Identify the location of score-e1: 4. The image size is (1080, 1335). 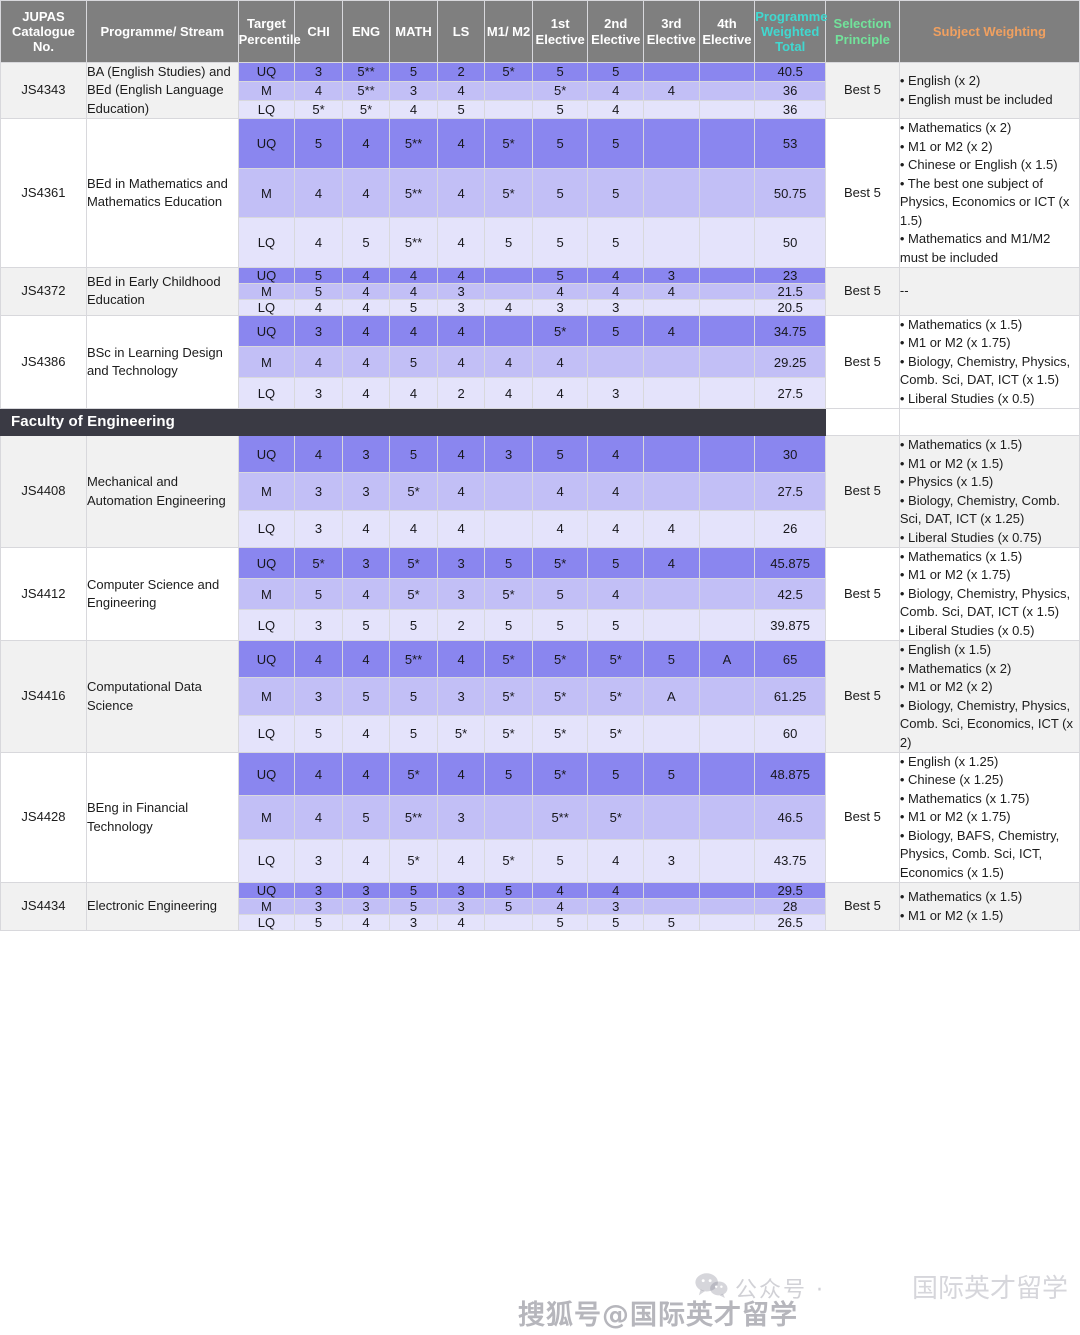
(560, 907).